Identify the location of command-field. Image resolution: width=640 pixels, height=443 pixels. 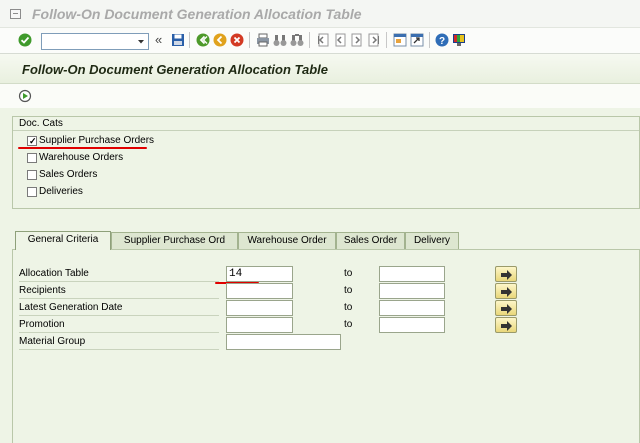
(95, 41).